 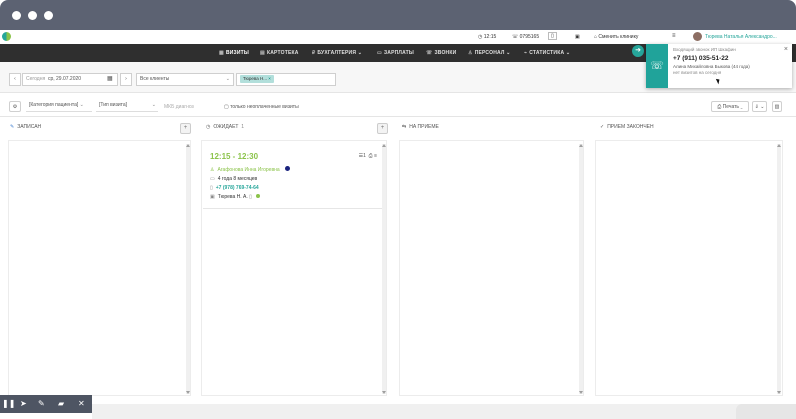 I want to click on nav-cards: ▤ КАРТОТЕКА, so click(x=279, y=53).